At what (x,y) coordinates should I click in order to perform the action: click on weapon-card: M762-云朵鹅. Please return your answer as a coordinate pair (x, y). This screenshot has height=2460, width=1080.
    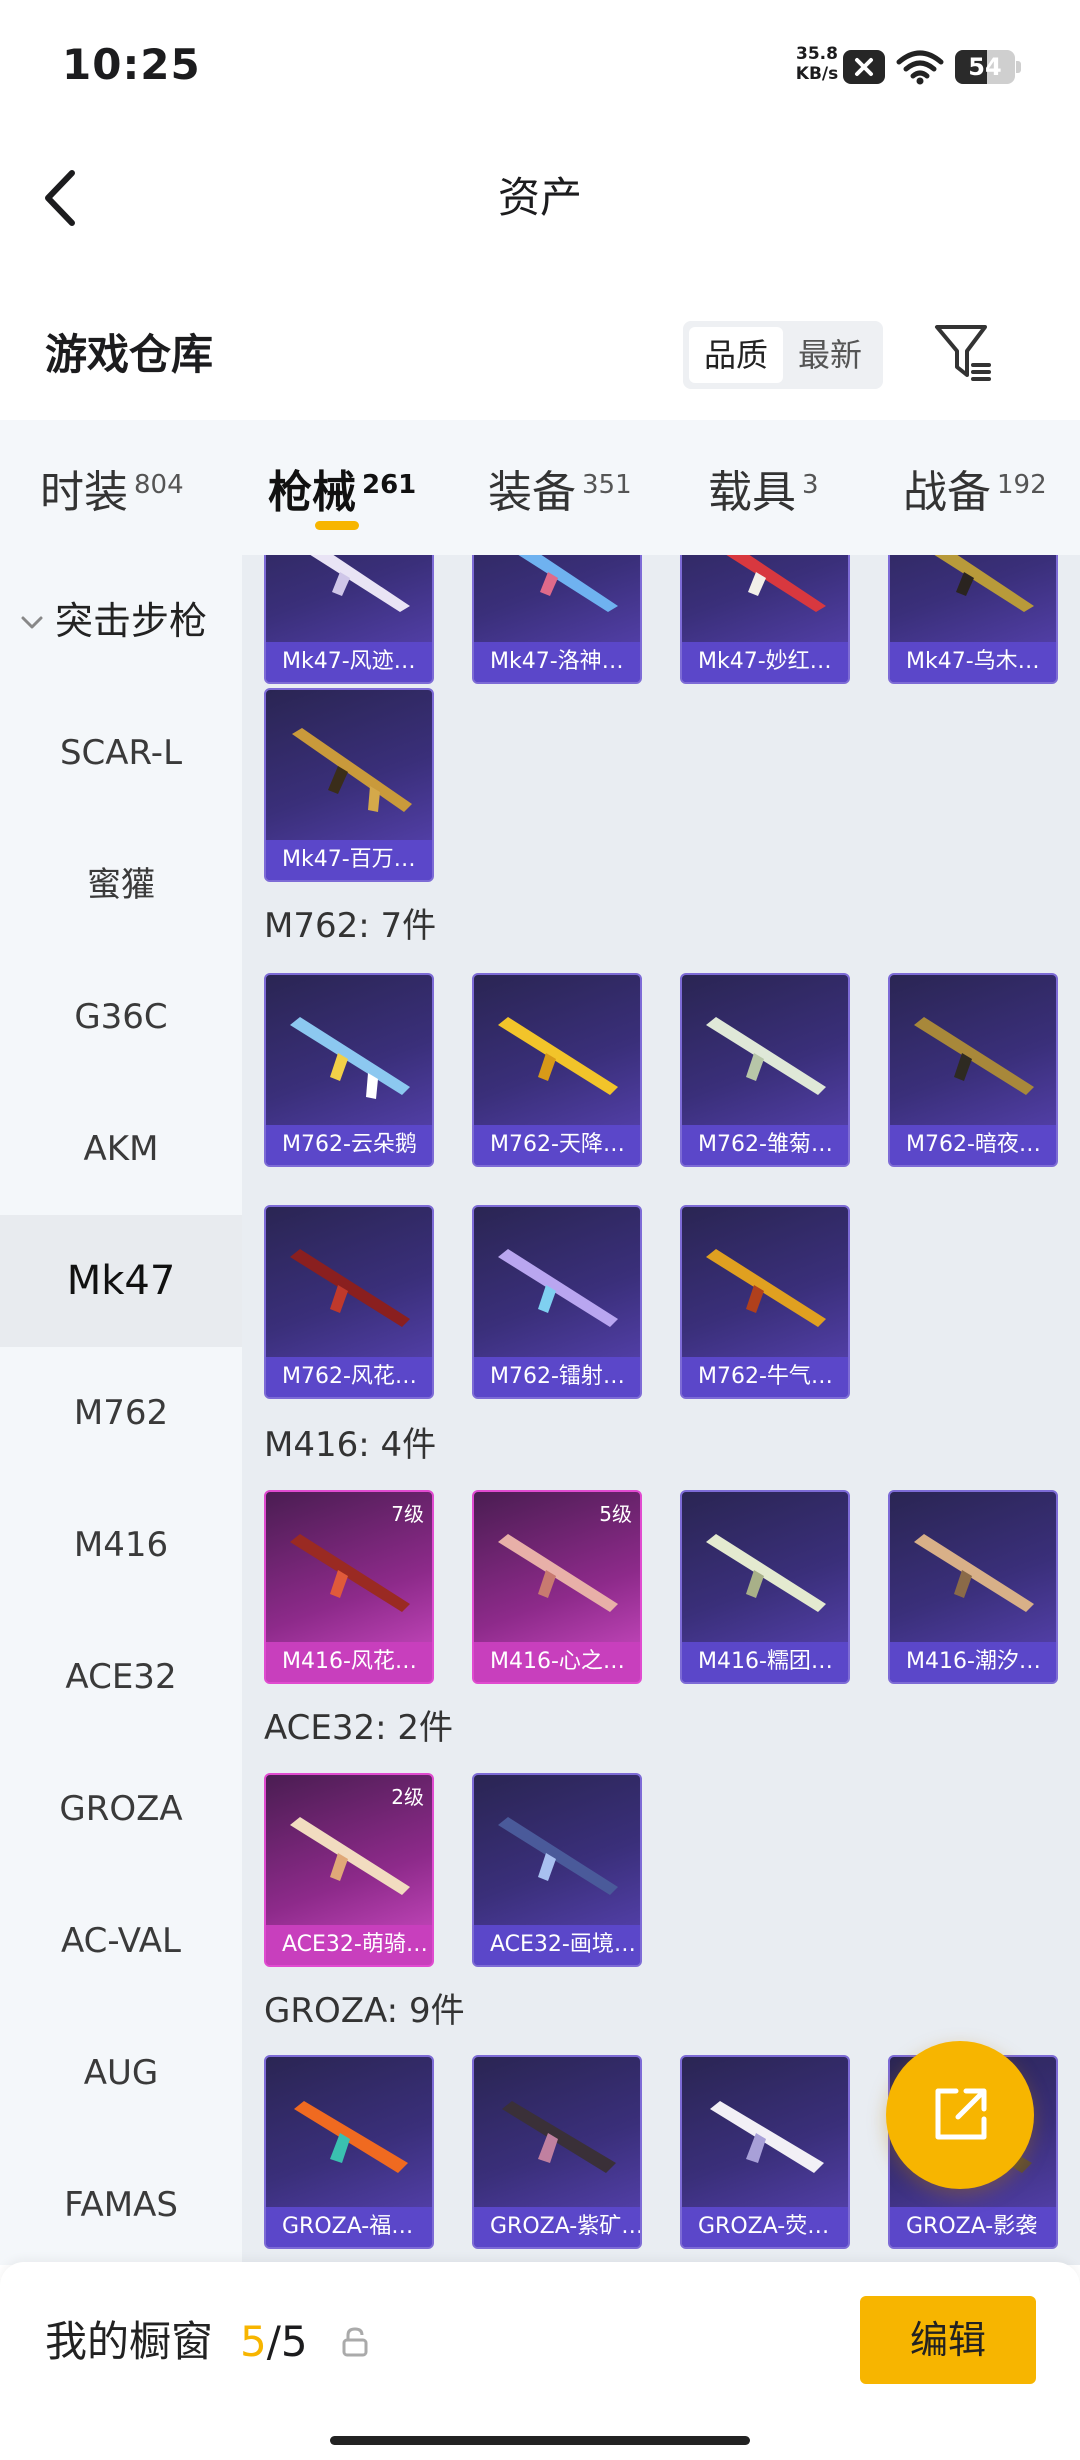
    Looking at the image, I should click on (349, 1070).